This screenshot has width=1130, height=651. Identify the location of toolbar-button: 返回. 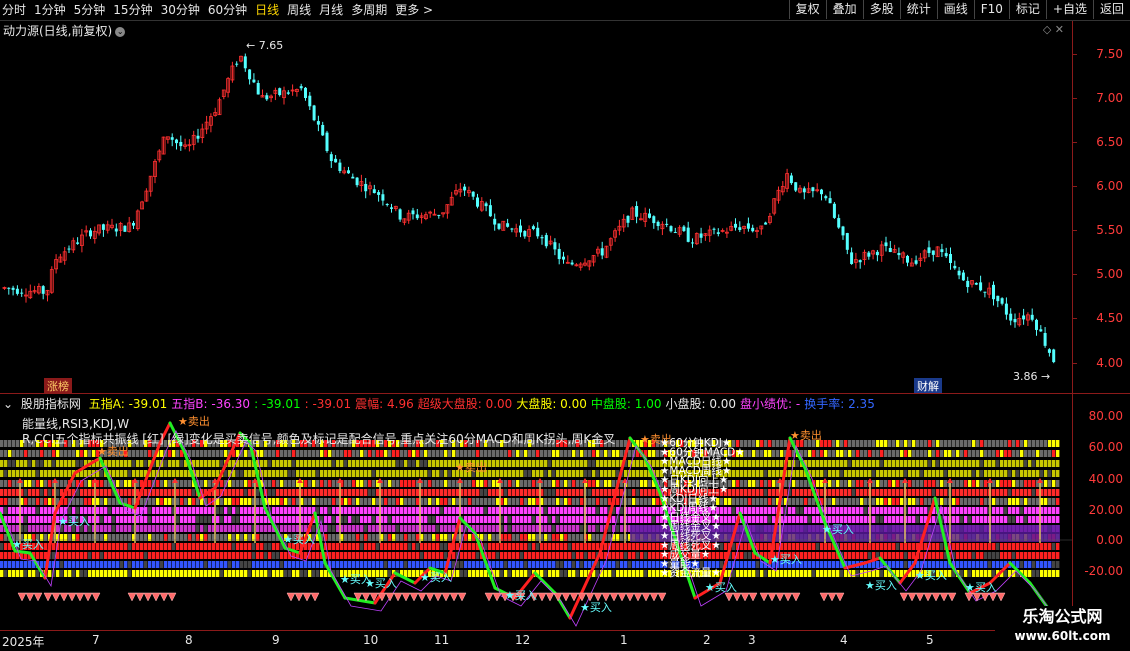
(1111, 9).